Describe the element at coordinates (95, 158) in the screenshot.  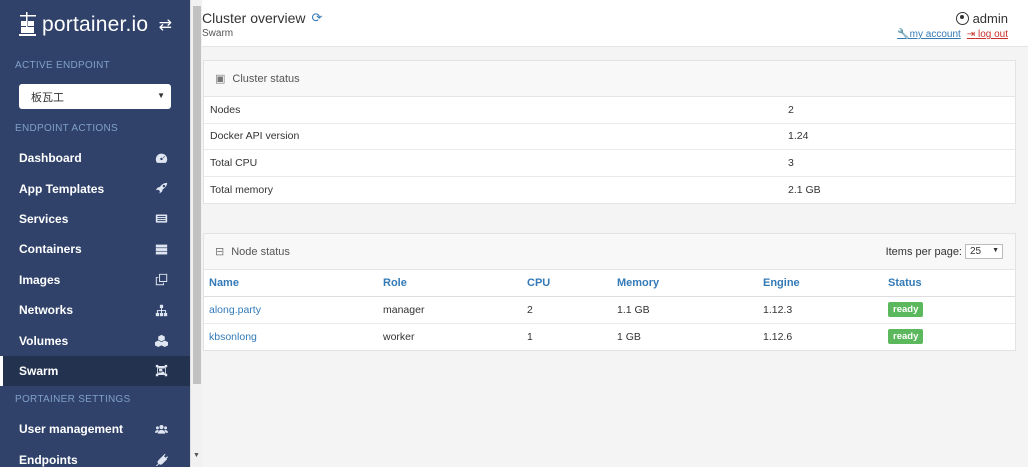
I see `sidebar-item-dashboard: Dashboard` at that location.